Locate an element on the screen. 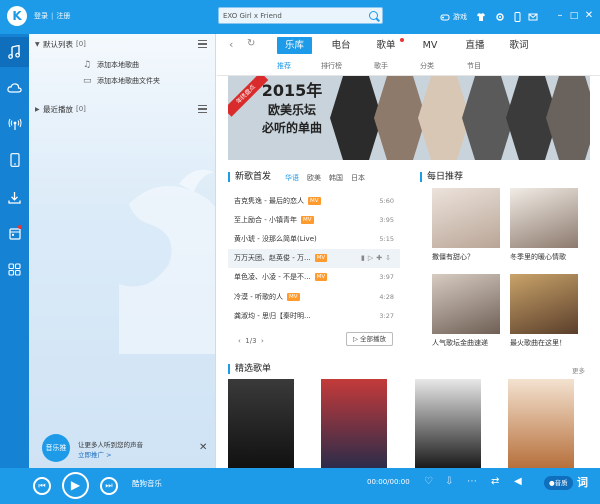  subtab-singers: 歌手 is located at coordinates (381, 66).